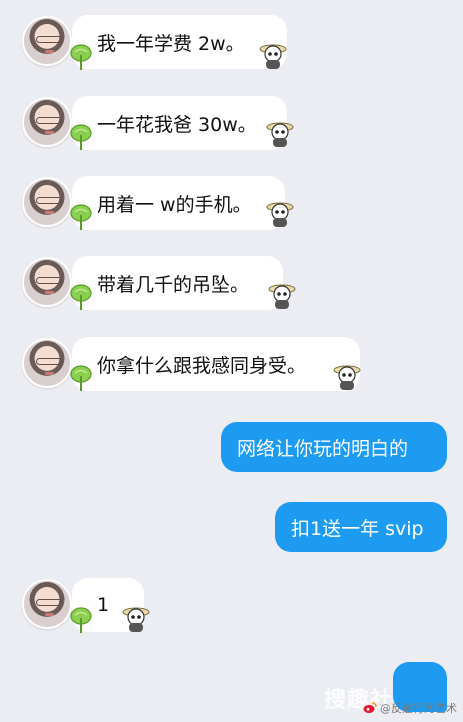 This screenshot has height=722, width=463. I want to click on message-text: 1, so click(103, 605).